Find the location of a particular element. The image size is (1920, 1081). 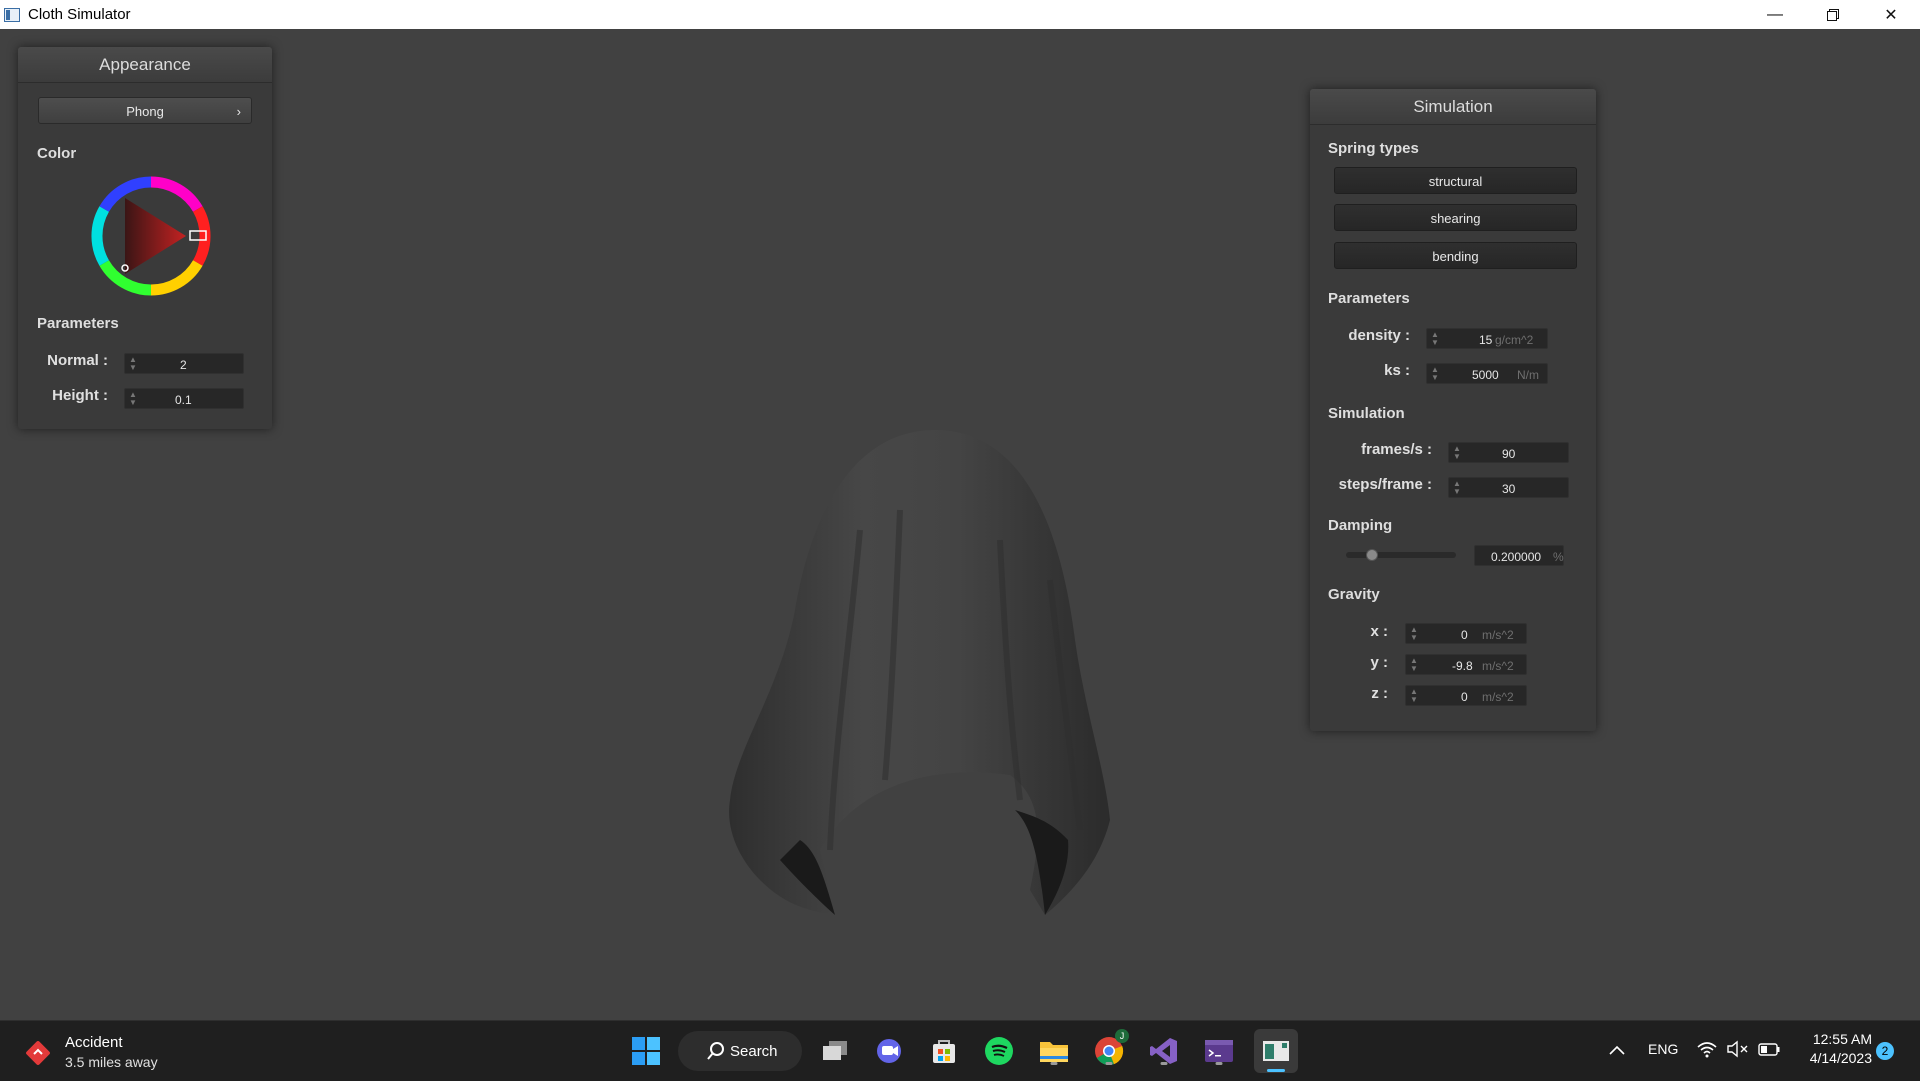

microsoft-store-button is located at coordinates (944, 1051).